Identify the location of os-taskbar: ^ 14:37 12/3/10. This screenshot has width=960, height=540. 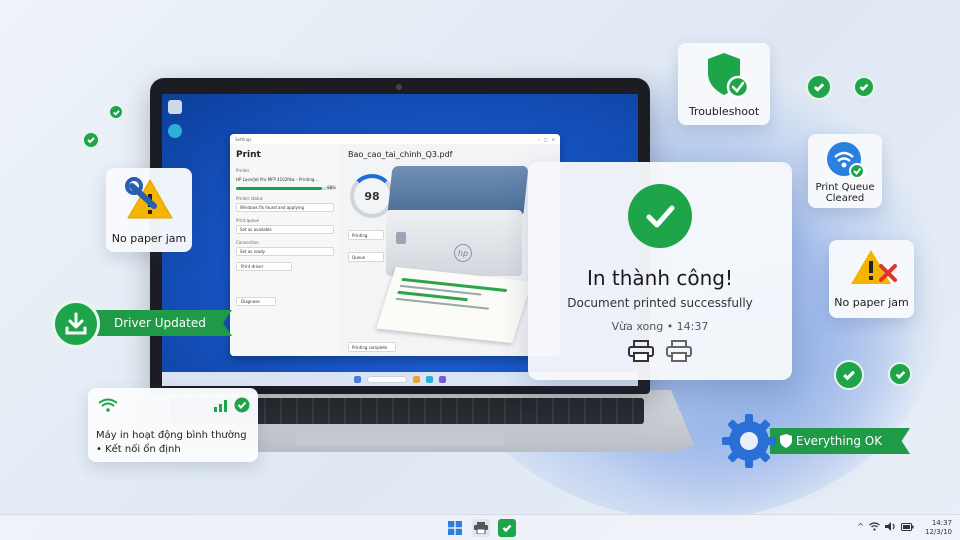
(480, 527).